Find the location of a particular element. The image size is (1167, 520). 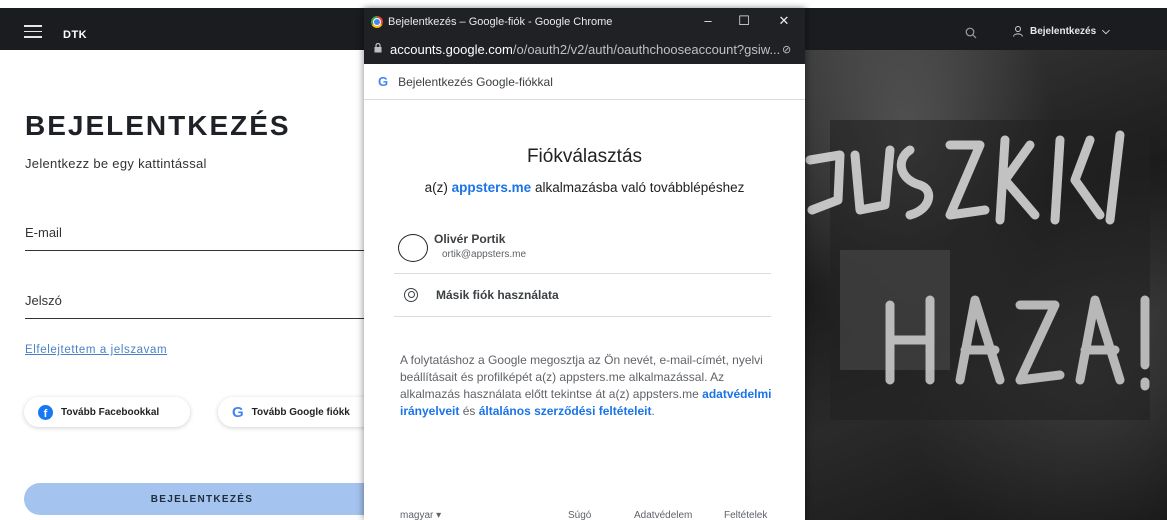

site-logo: DTK is located at coordinates (75, 35).